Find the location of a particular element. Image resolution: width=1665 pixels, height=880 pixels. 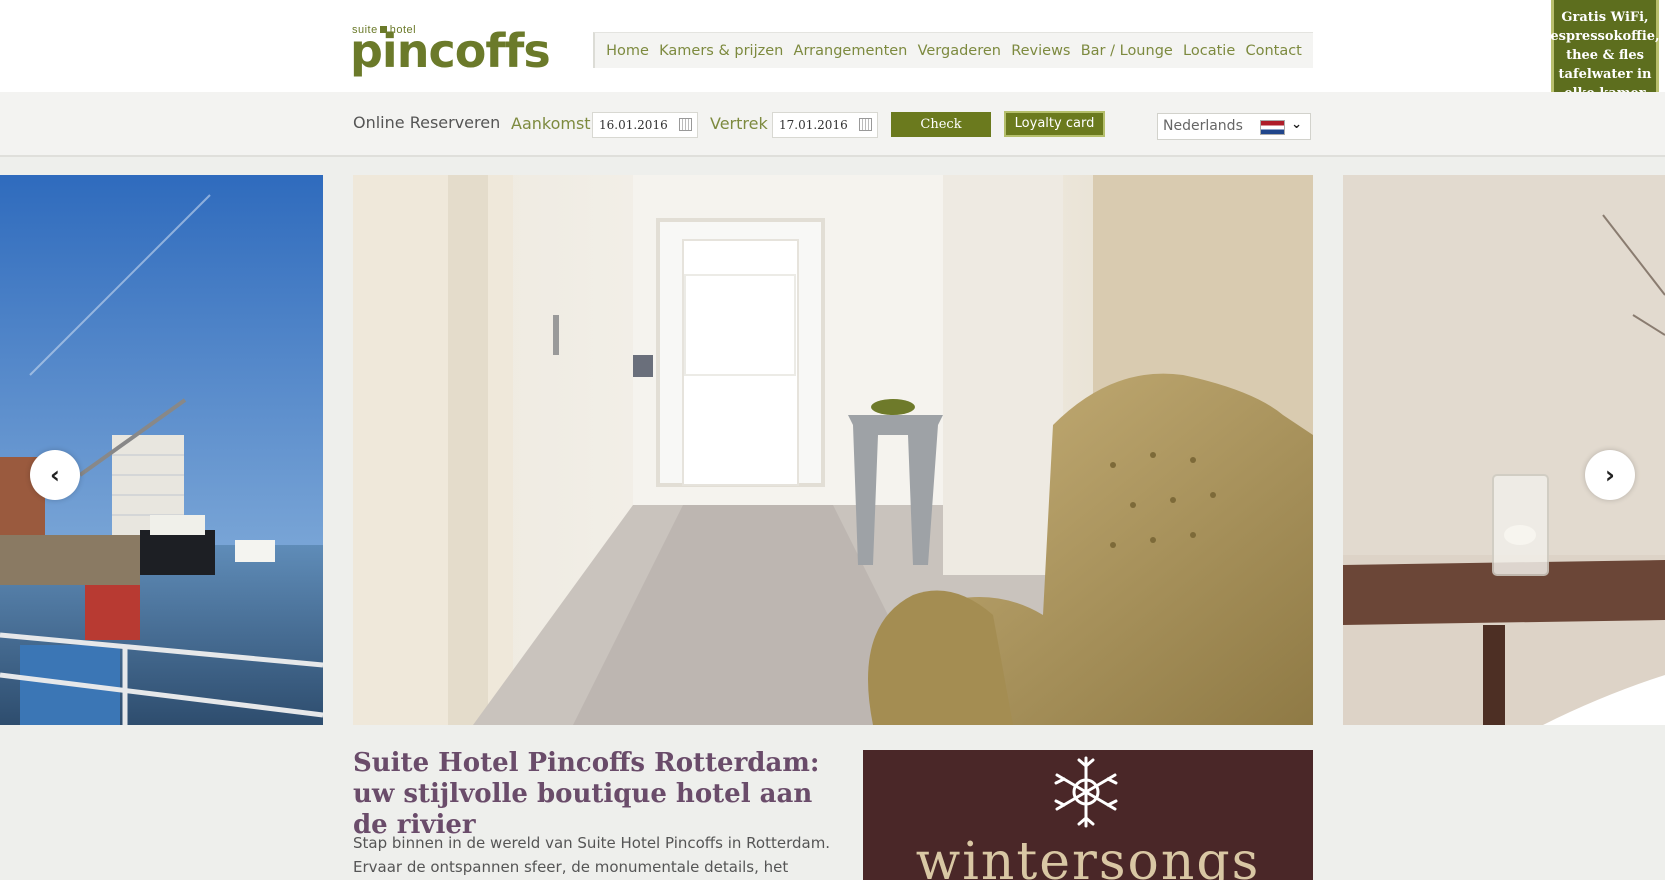

nav-reviews: Reviews is located at coordinates (1040, 51).